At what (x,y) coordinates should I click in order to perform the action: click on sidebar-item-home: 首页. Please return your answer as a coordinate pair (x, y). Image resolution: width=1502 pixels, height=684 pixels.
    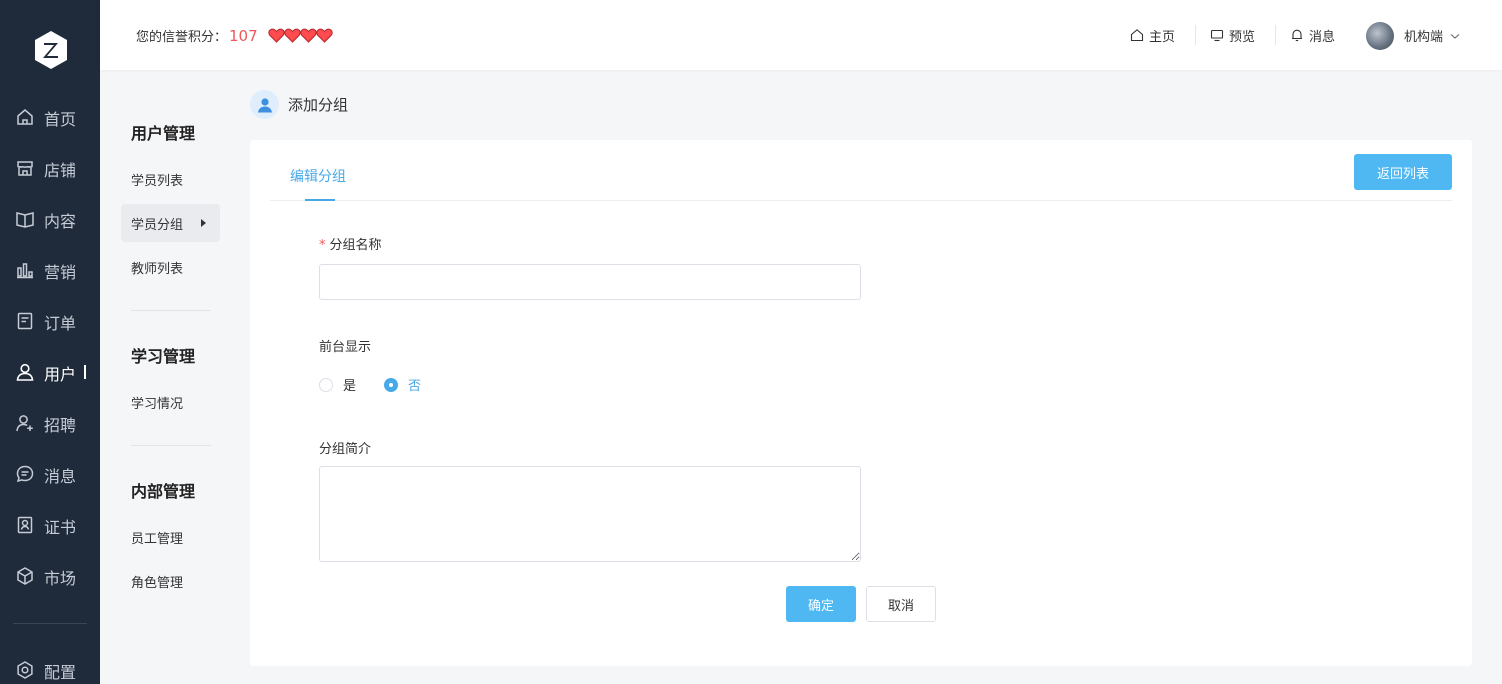
    Looking at the image, I should click on (50, 117).